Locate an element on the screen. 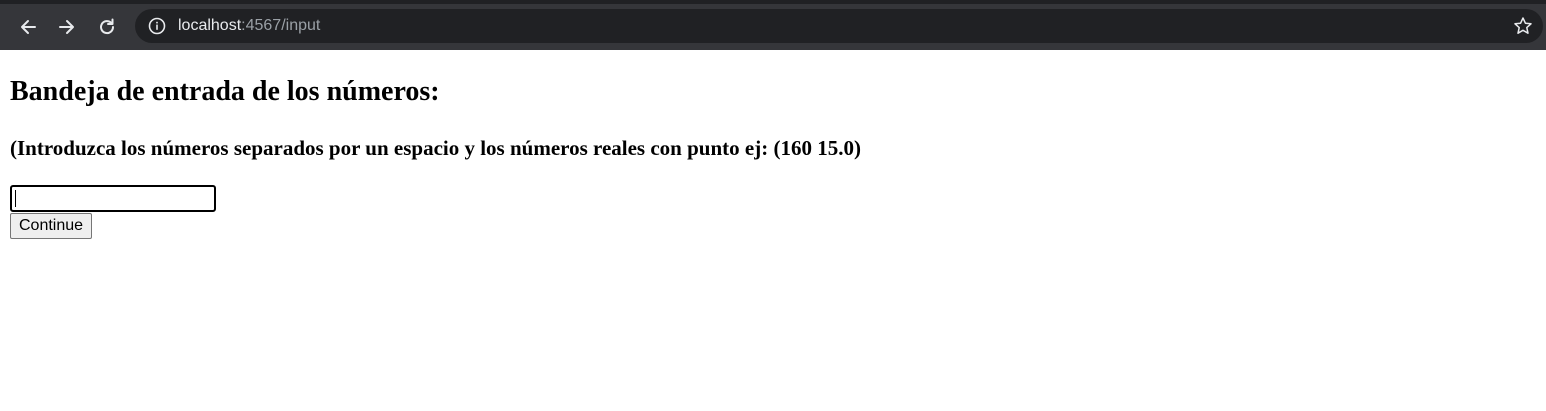 This screenshot has width=1546, height=411. url-host: localhost is located at coordinates (210, 25).